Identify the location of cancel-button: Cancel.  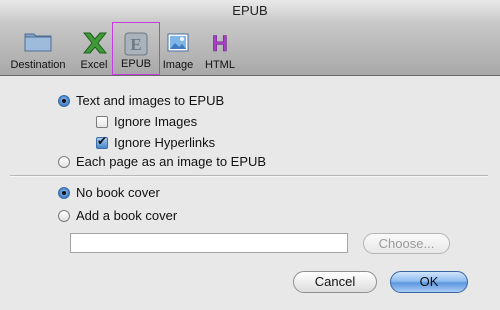
(335, 282).